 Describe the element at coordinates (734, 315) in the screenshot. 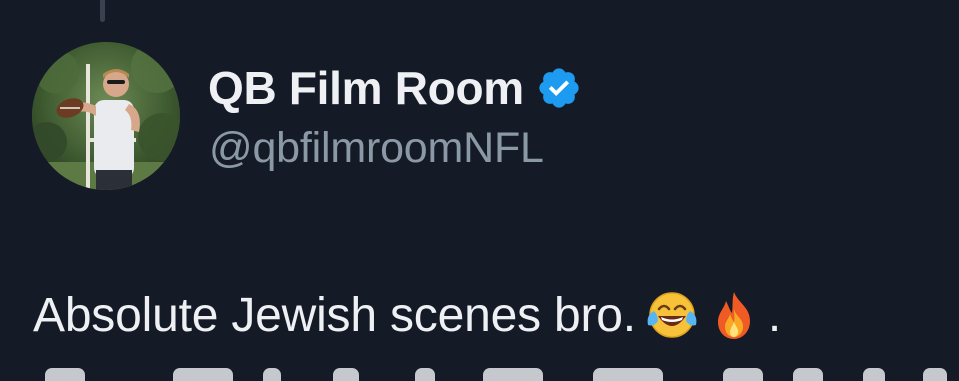

I see `fire-icon` at that location.